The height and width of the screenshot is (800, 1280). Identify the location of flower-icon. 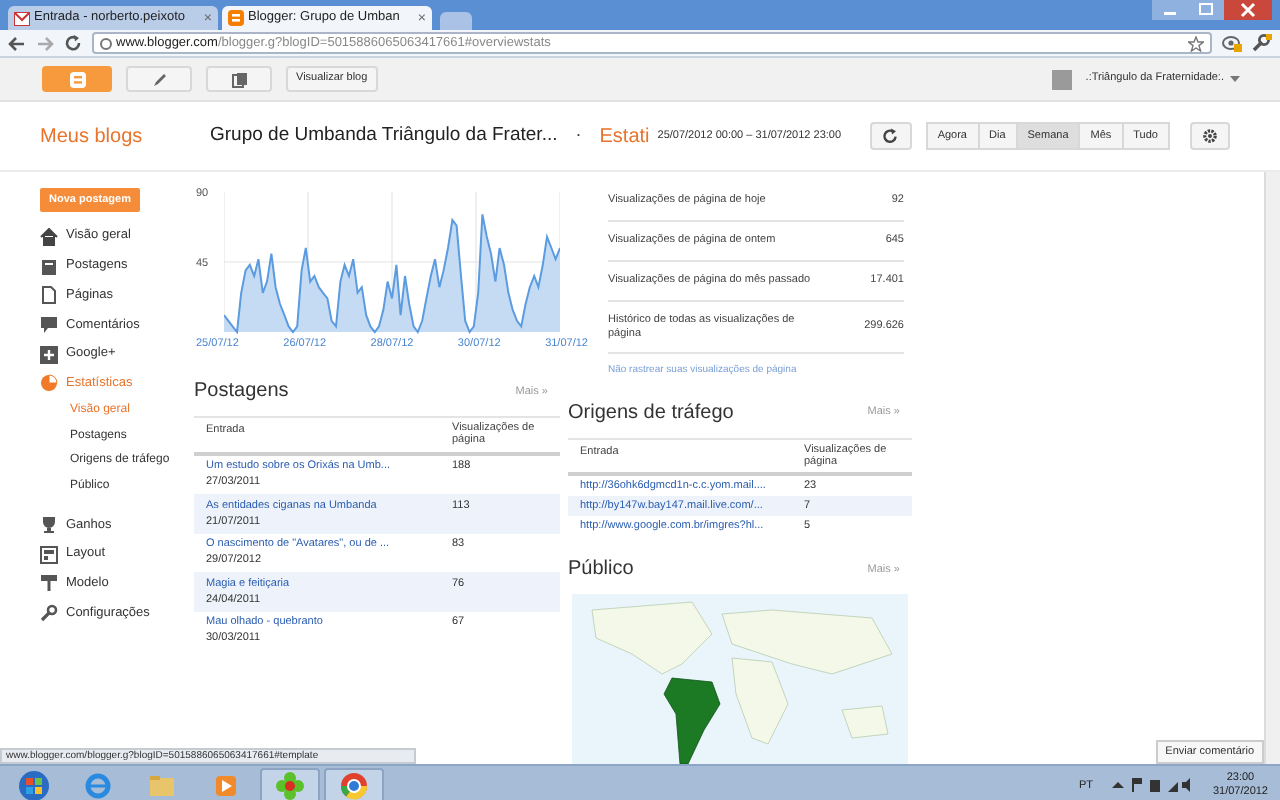
(290, 784).